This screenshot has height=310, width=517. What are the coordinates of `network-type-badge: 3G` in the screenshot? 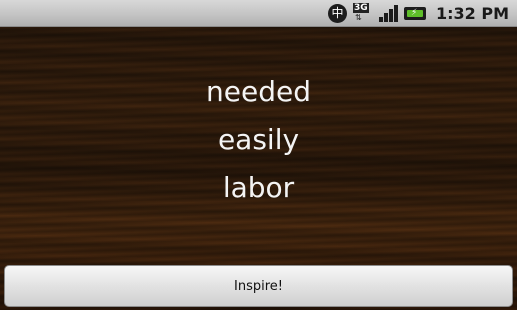 It's located at (360, 8).